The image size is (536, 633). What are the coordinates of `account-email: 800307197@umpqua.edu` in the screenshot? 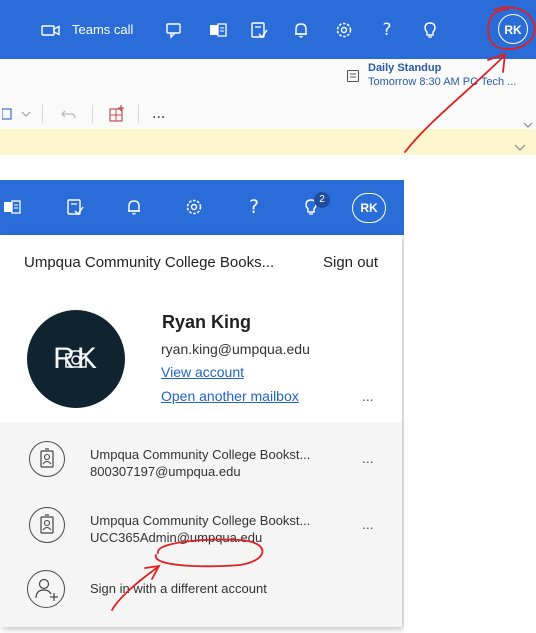 It's located at (165, 471).